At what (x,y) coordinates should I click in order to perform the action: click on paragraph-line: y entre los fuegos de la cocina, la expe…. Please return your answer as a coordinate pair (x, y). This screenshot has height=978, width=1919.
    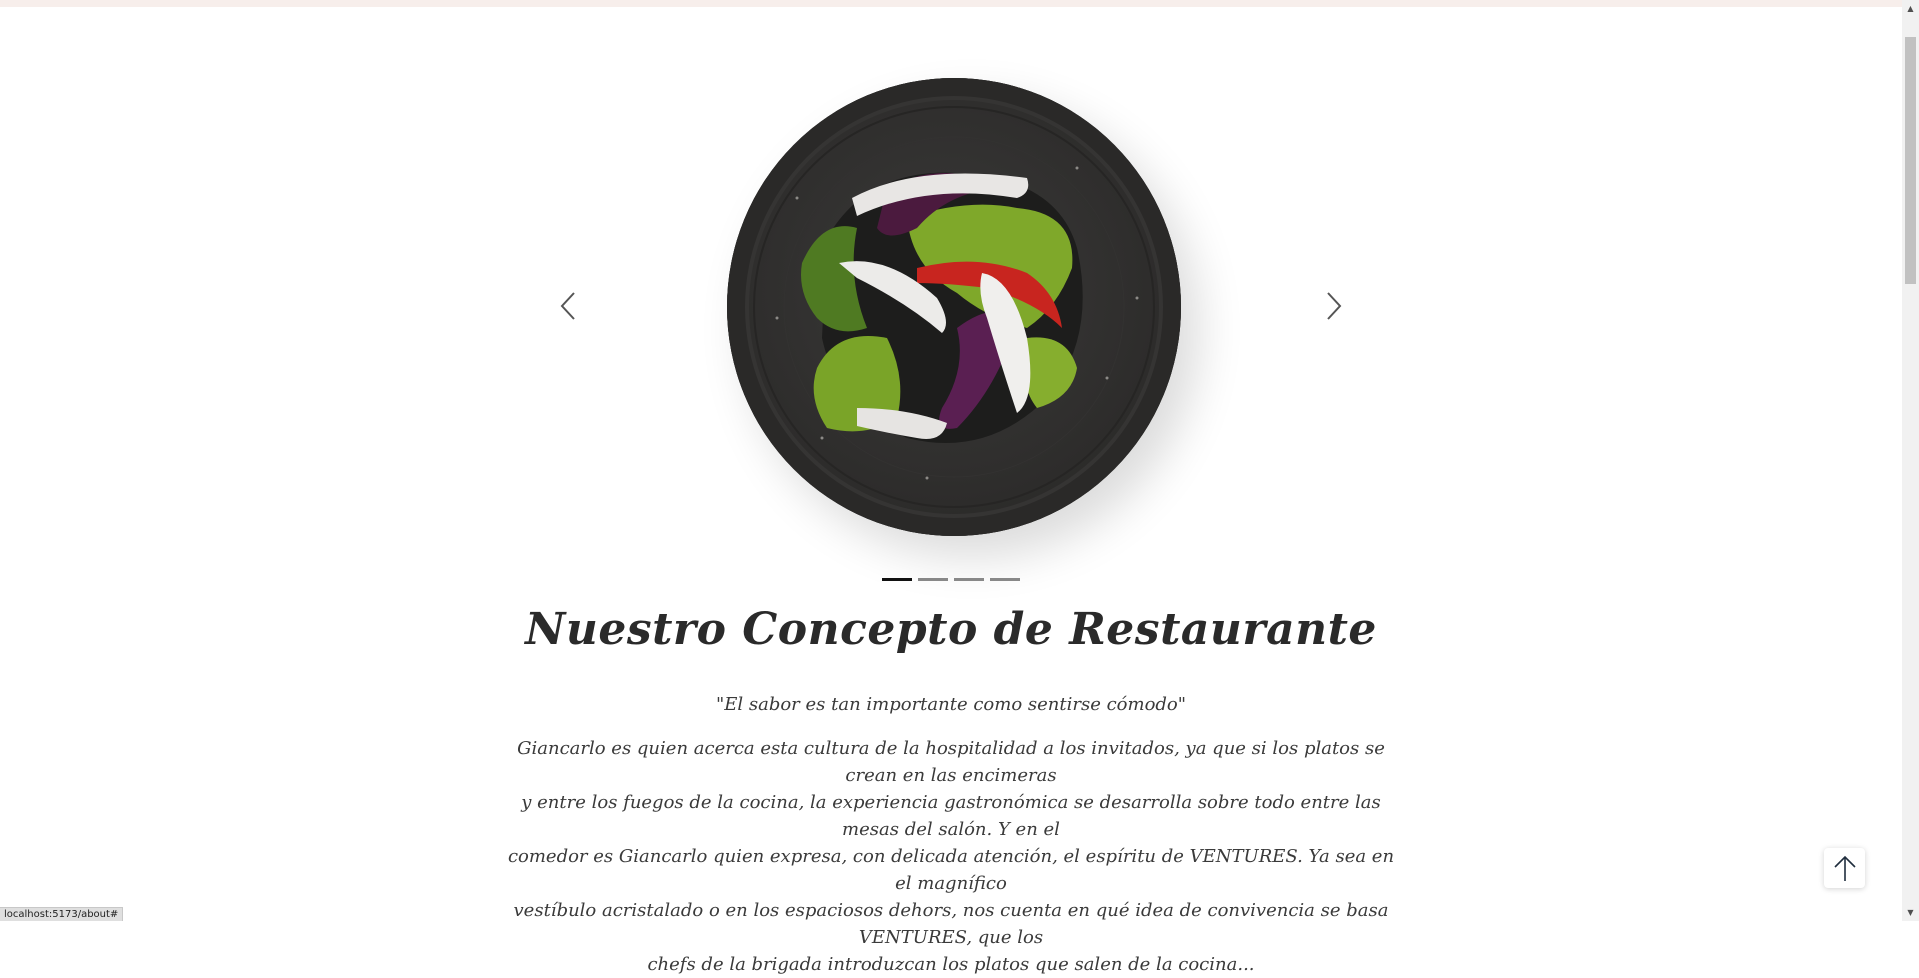
    Looking at the image, I should click on (951, 816).